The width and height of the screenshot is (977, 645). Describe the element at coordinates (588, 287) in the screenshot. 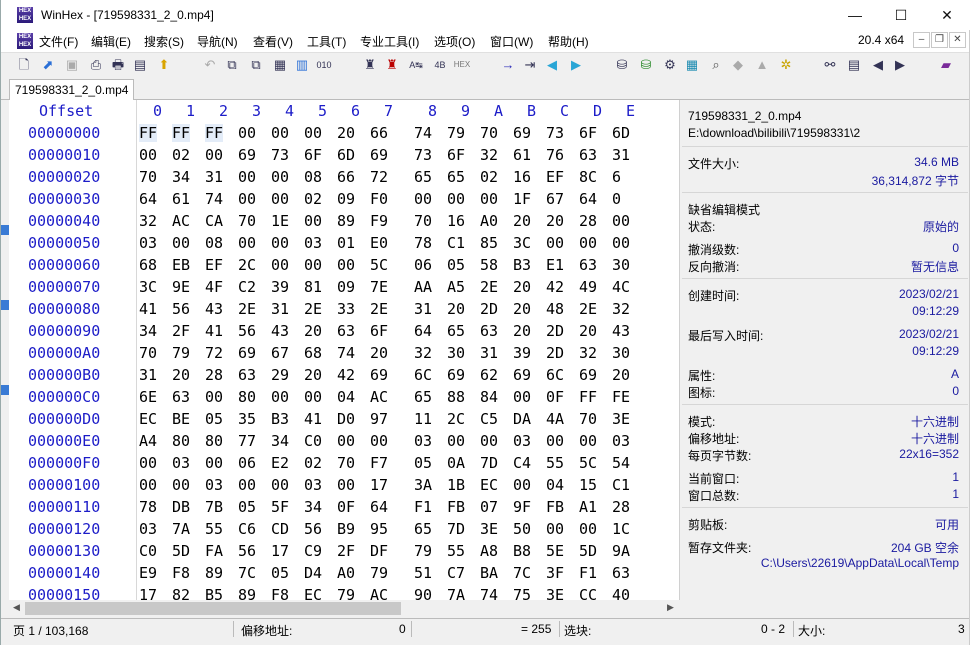

I see `hex-byte: 49` at that location.